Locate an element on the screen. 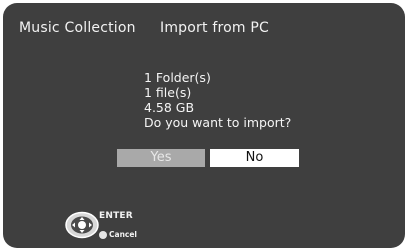  yes-button: Yes is located at coordinates (161, 158).